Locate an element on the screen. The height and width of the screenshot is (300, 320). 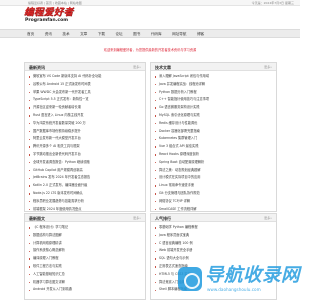
site-logo: 编程爱好者 Programfan.com is located at coordinates (50, 15).